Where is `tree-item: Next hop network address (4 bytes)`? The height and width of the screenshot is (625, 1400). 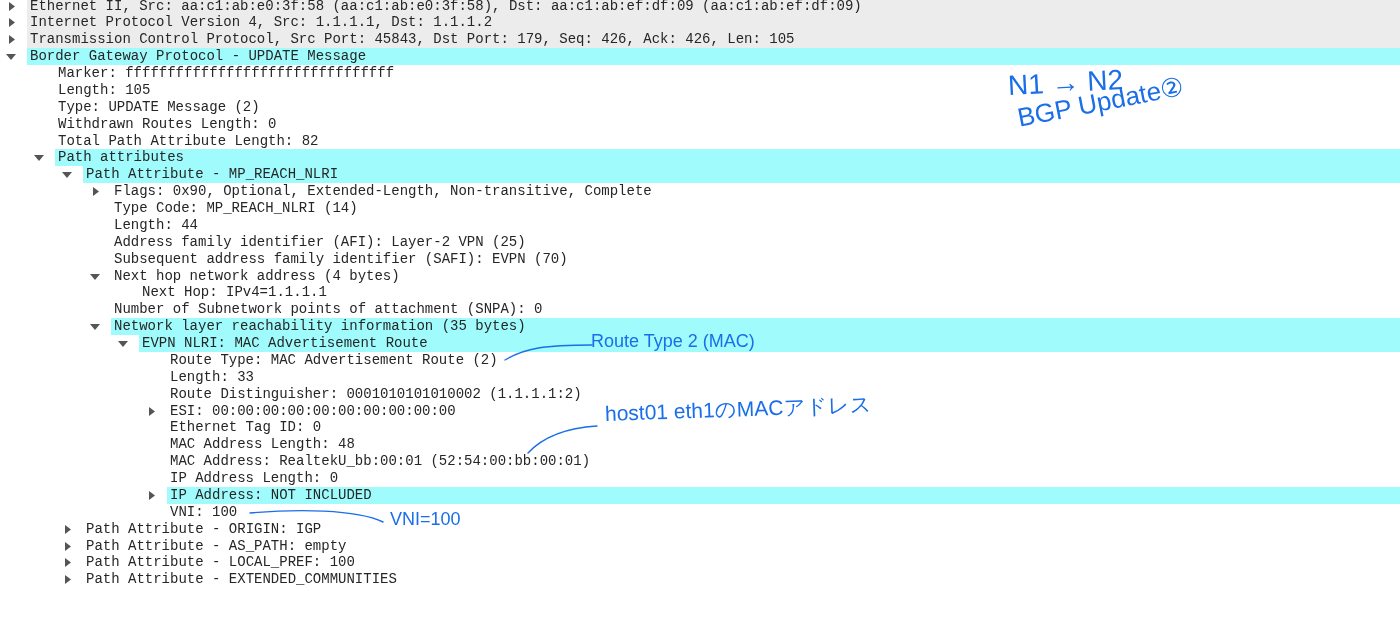
tree-item: Next hop network address (4 bytes) is located at coordinates (257, 276).